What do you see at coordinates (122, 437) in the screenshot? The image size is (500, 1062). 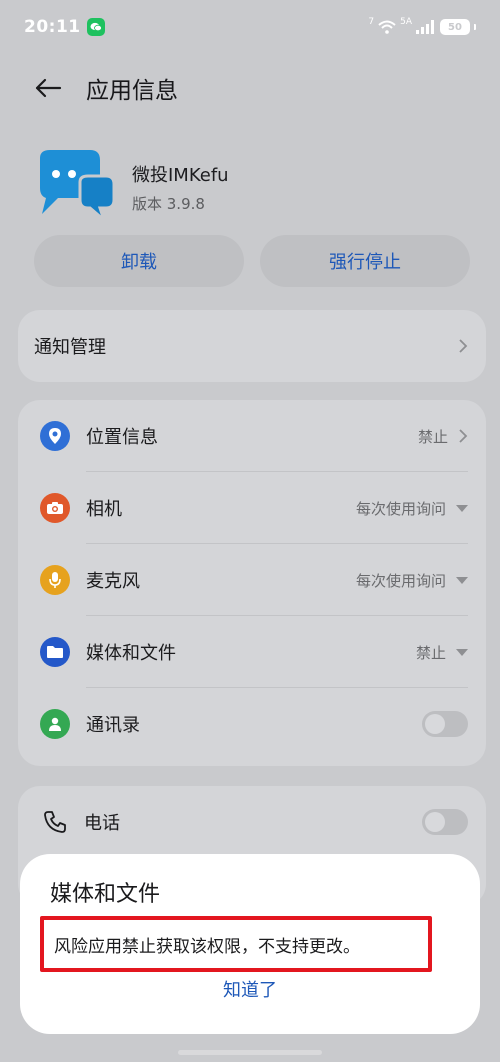 I see `permission-label: 位置信息` at bounding box center [122, 437].